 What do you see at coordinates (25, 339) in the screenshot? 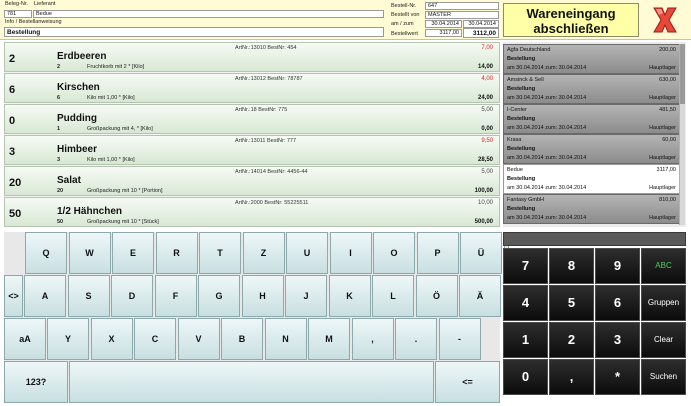
I see `key-shift: aA` at bounding box center [25, 339].